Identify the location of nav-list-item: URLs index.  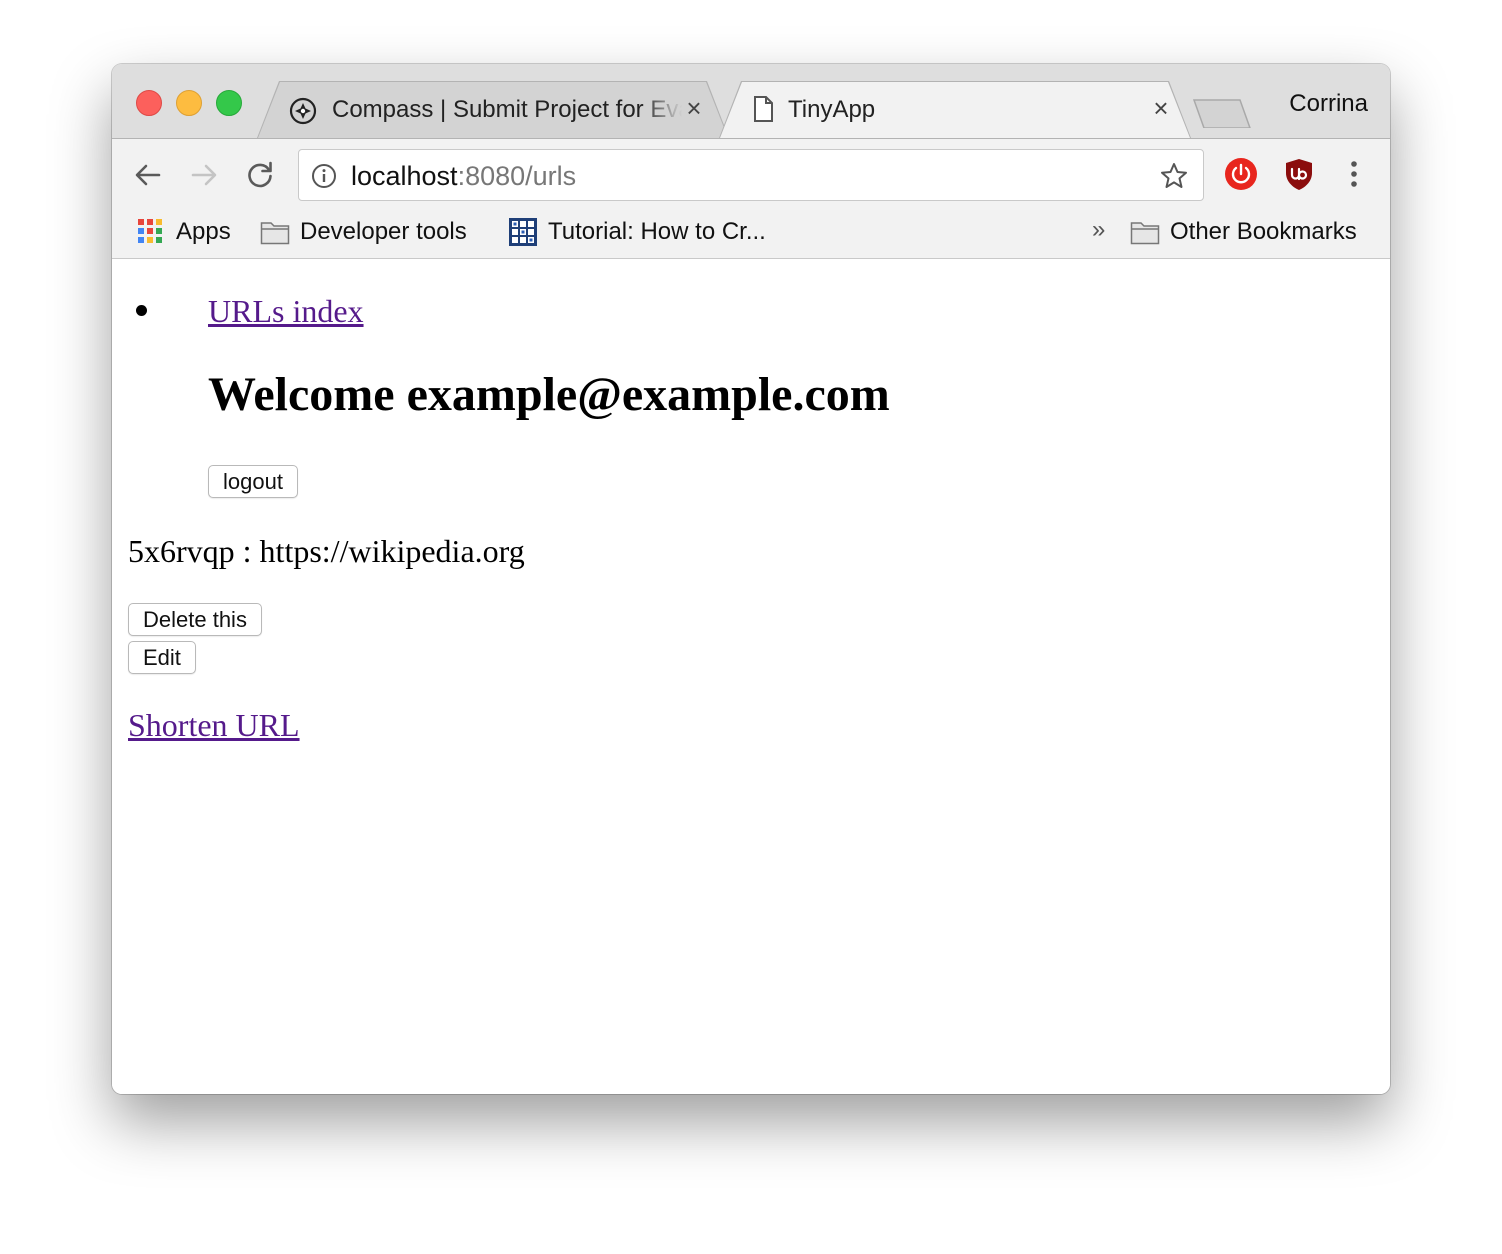
(250, 311).